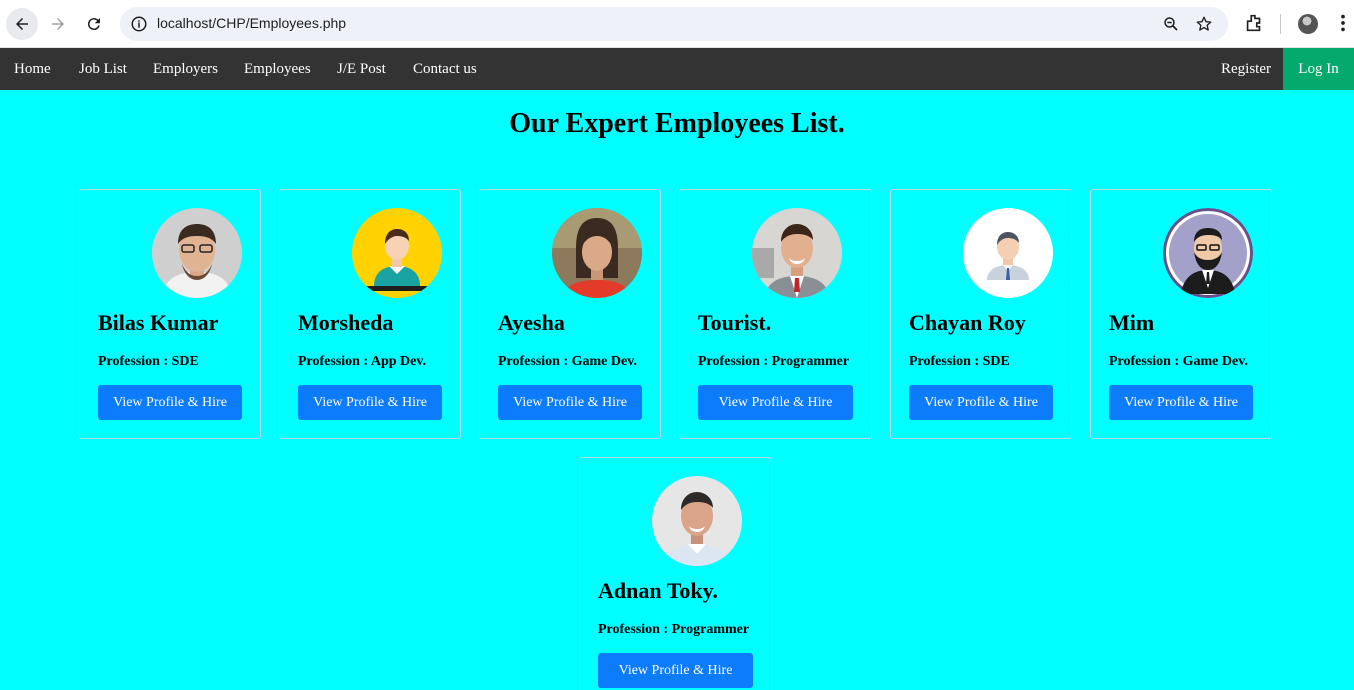  Describe the element at coordinates (967, 322) in the screenshot. I see `employee-name: Chayan Roy` at that location.